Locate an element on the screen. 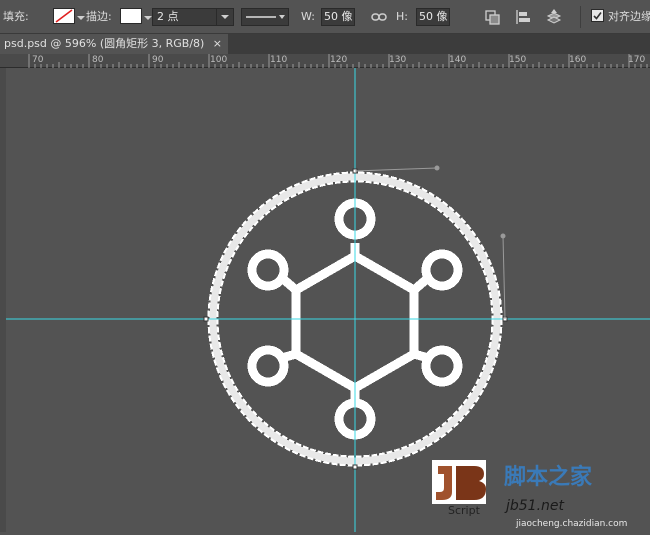  line-style-icon is located at coordinates (265, 17).